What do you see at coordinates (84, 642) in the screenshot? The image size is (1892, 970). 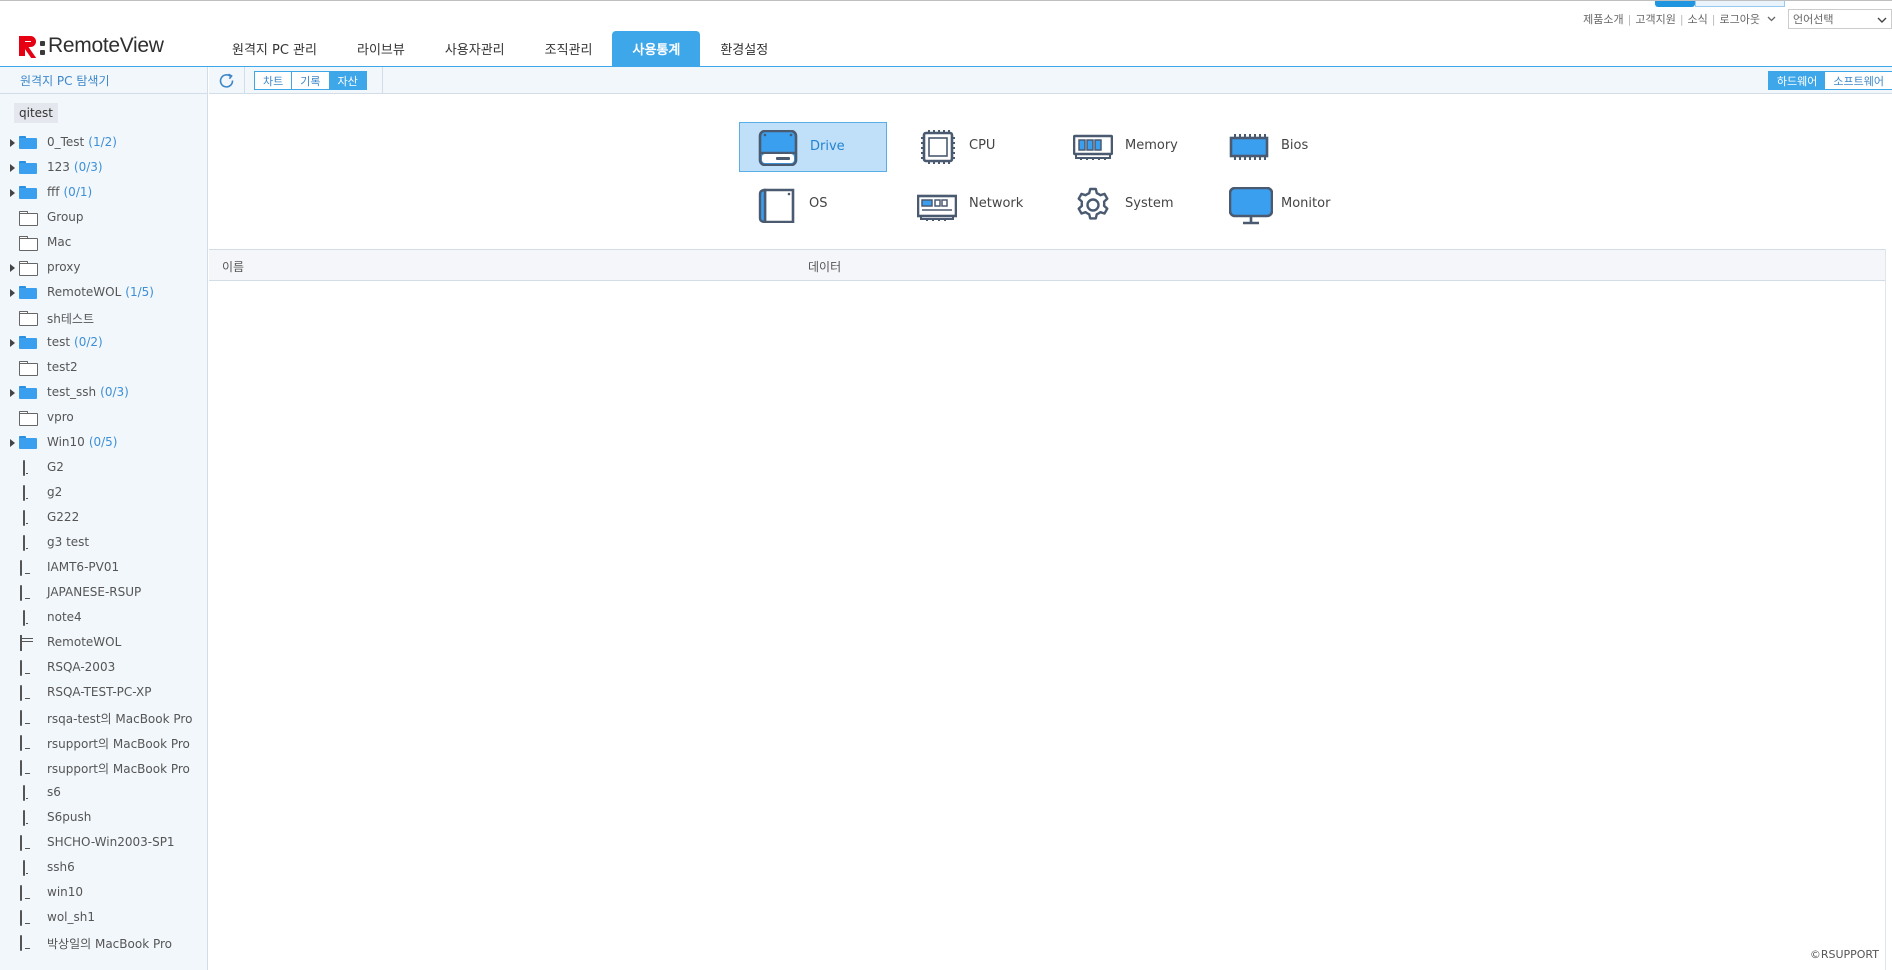 I see `tree-item-label: RemoteWOL` at bounding box center [84, 642].